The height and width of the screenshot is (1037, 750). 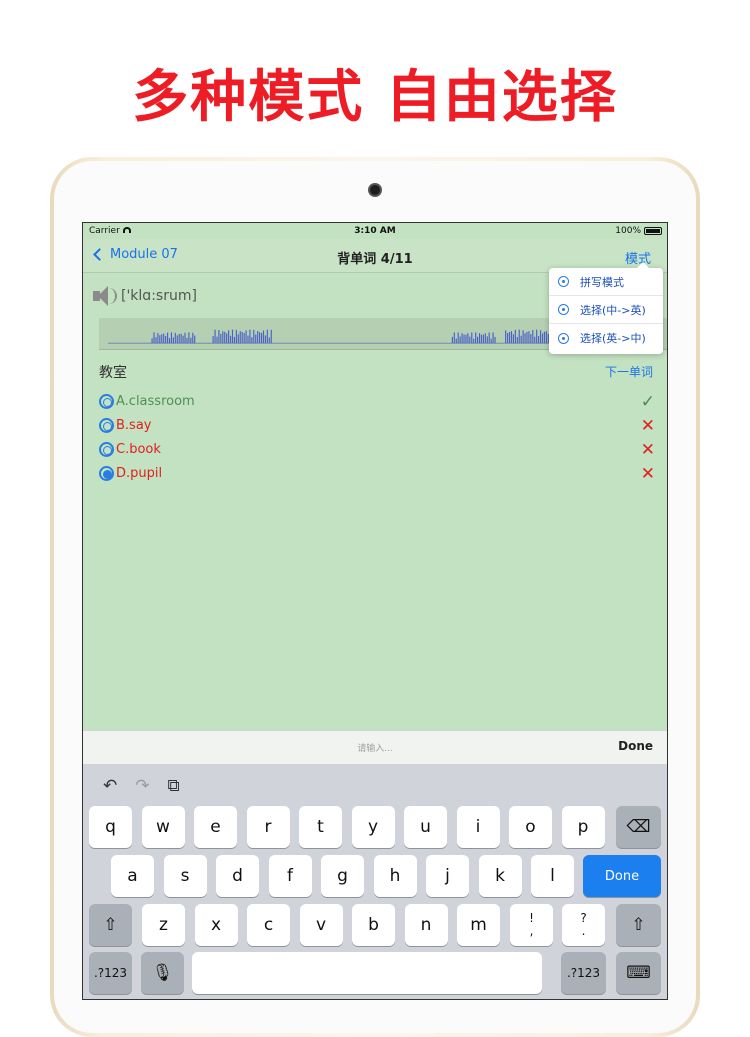 I want to click on space-key, so click(x=367, y=973).